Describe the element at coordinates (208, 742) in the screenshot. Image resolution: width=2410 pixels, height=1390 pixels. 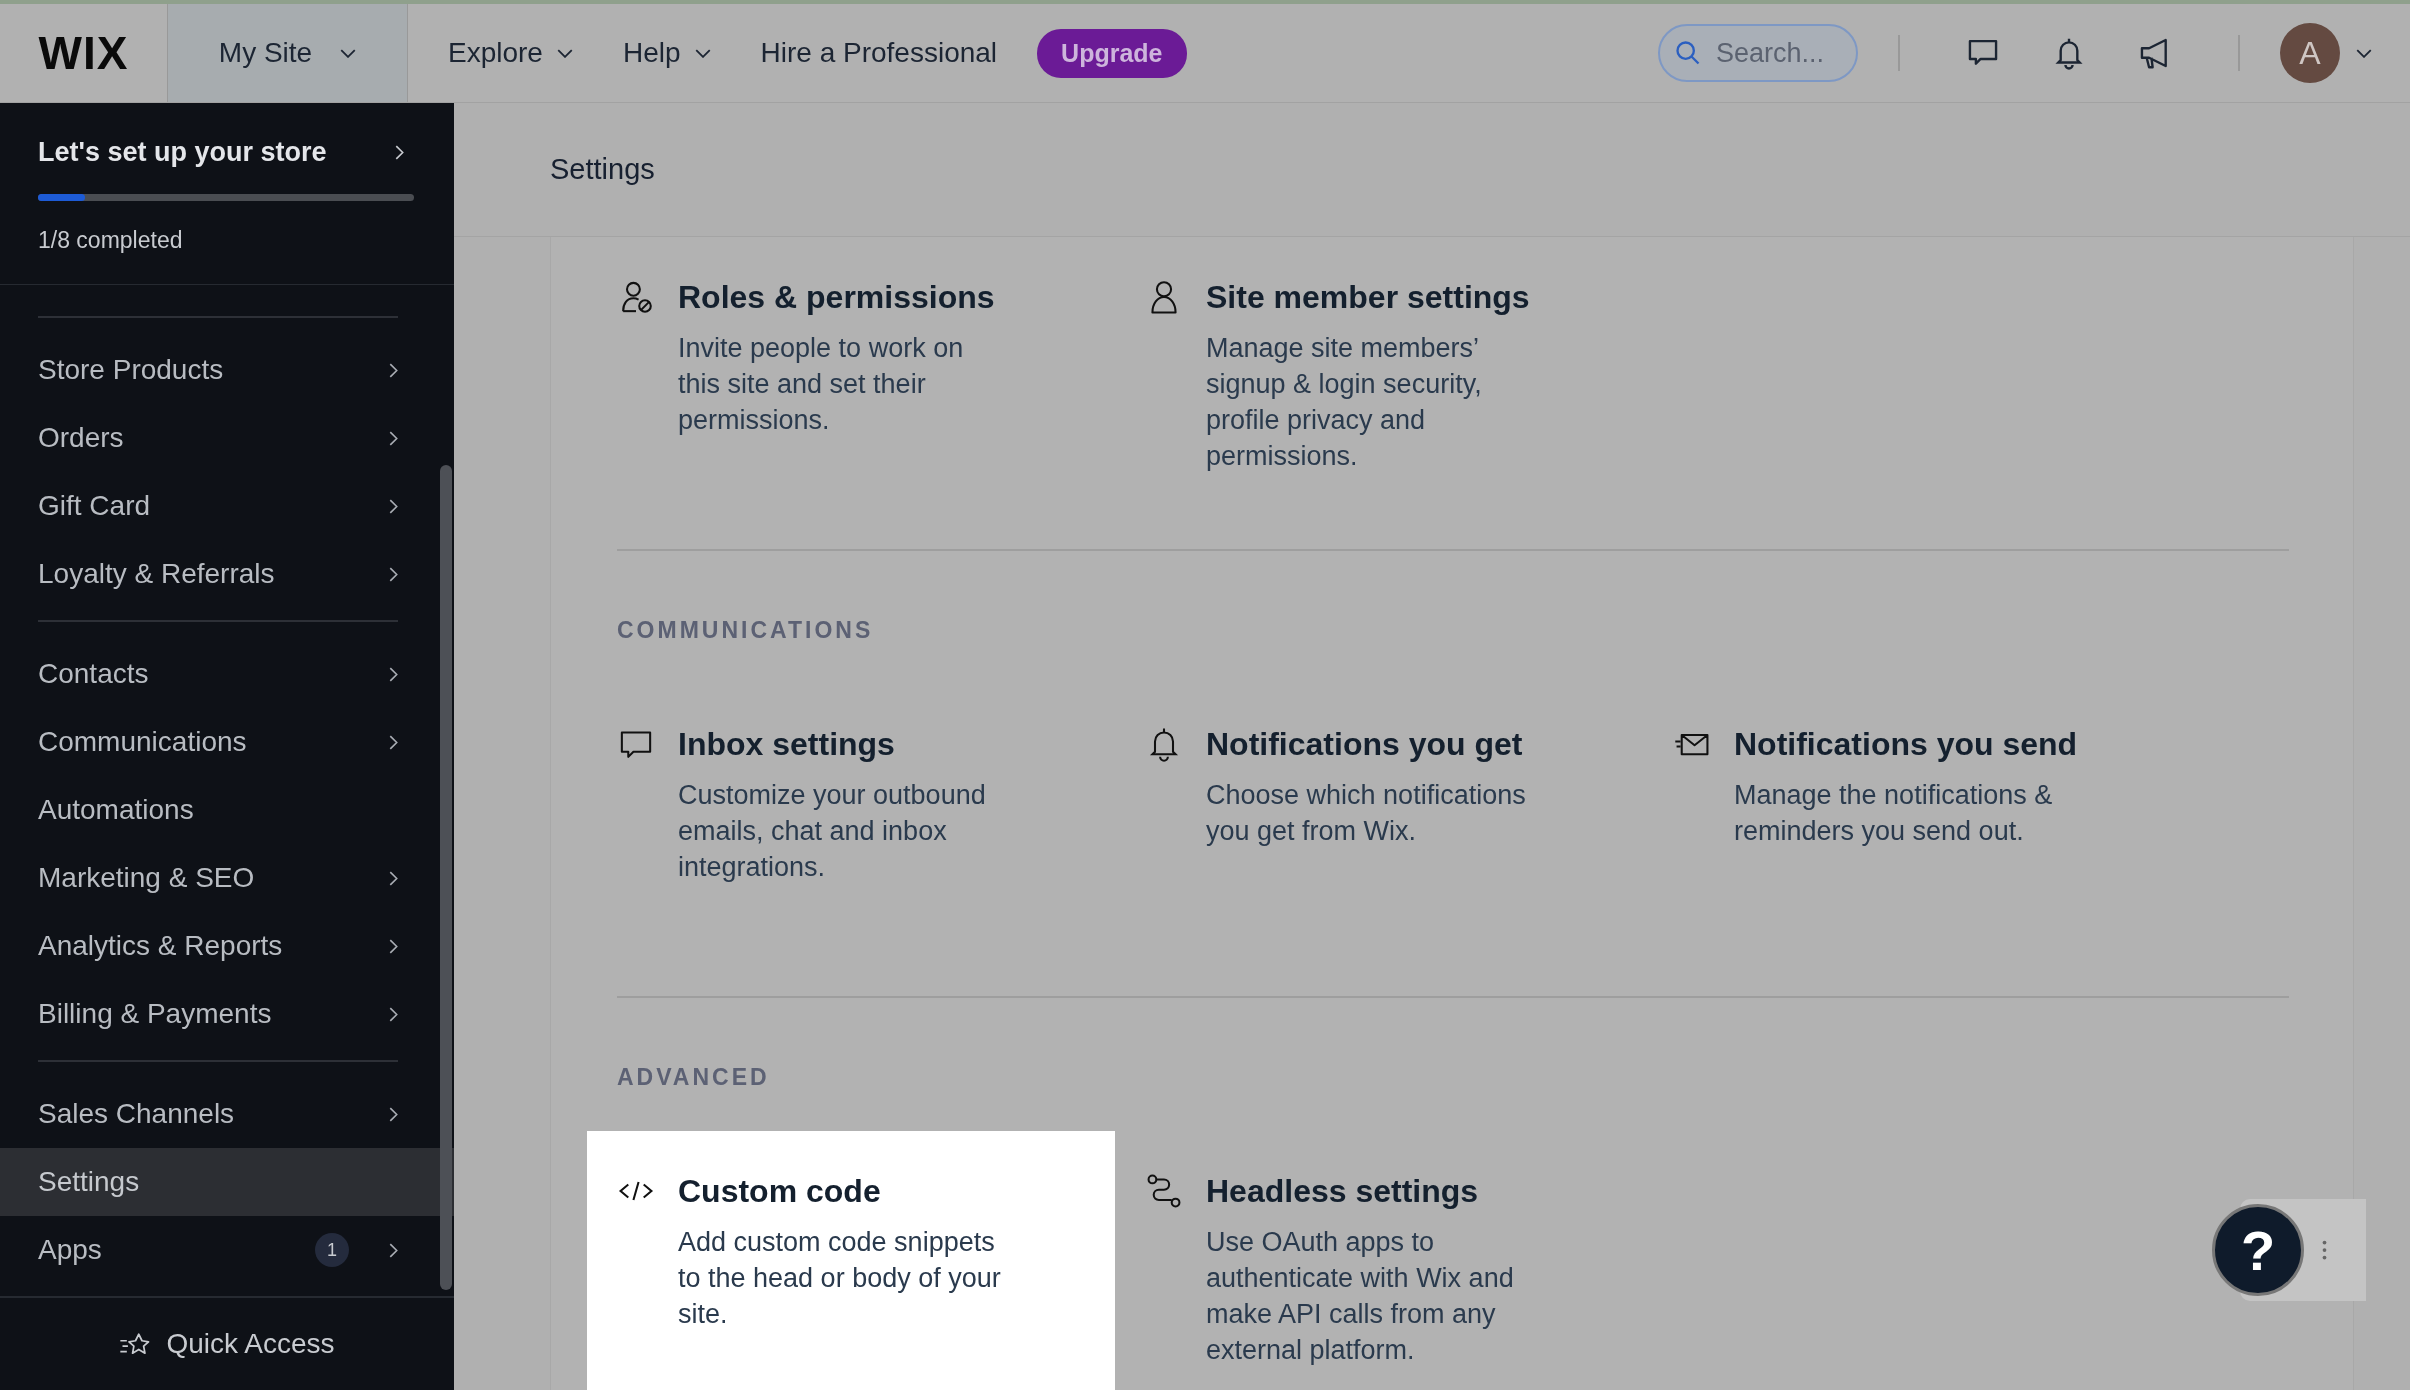
I see `sidebar-item: Communications` at that location.